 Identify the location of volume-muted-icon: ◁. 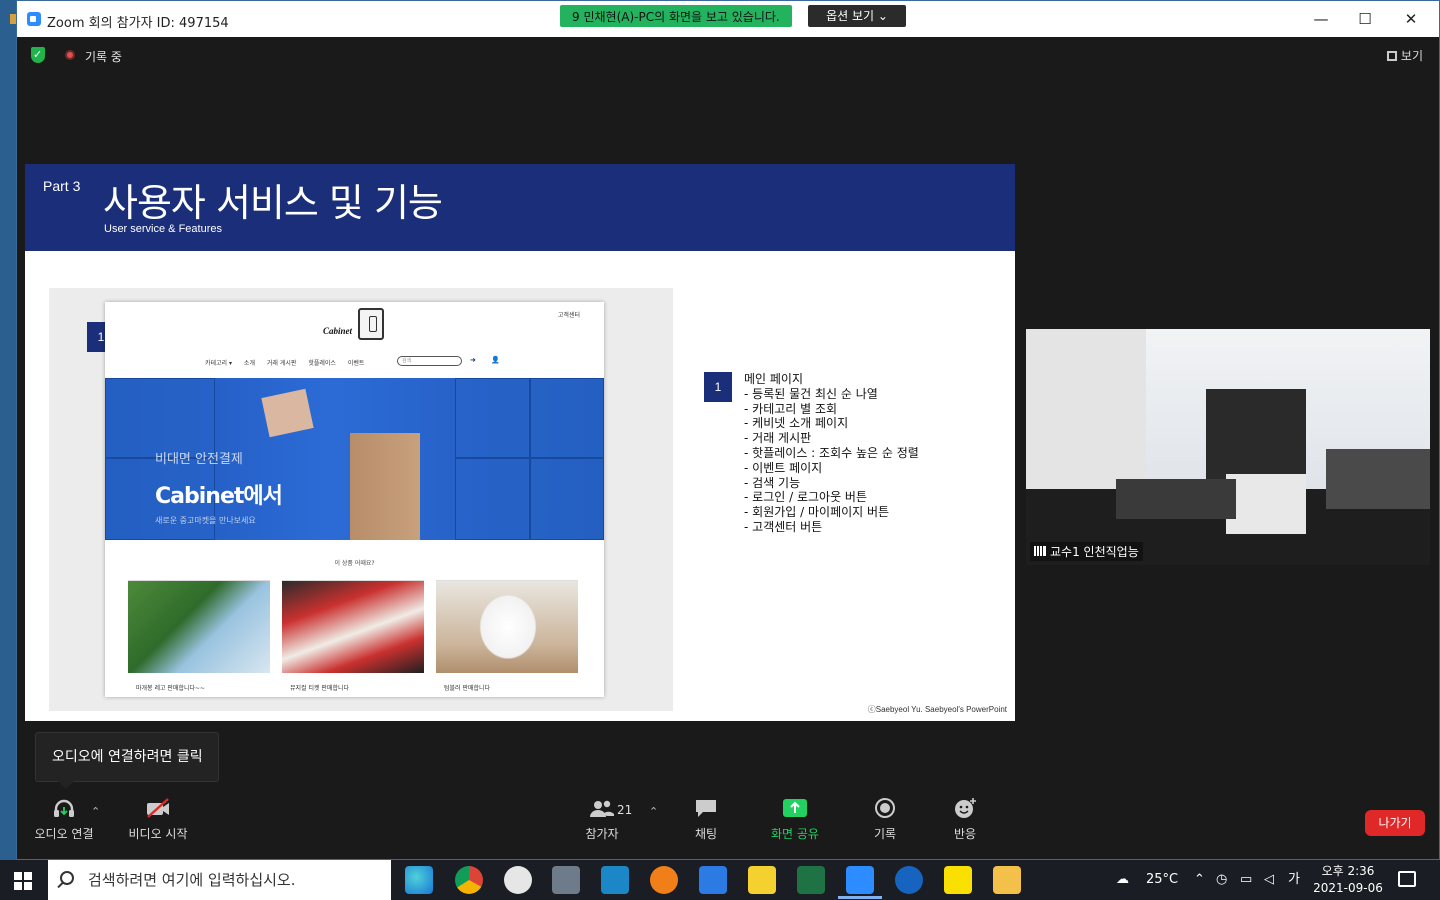
(1269, 880).